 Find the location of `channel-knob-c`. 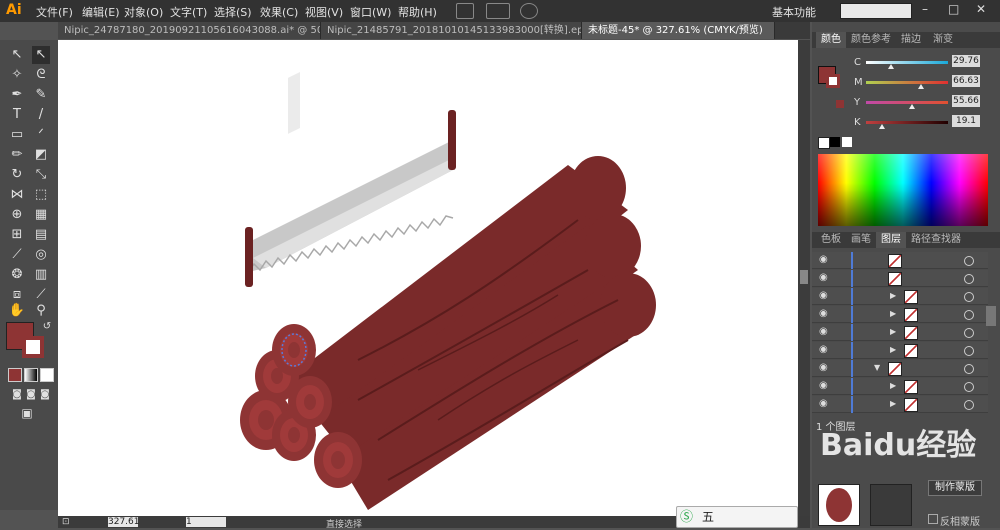

channel-knob-c is located at coordinates (890, 66).